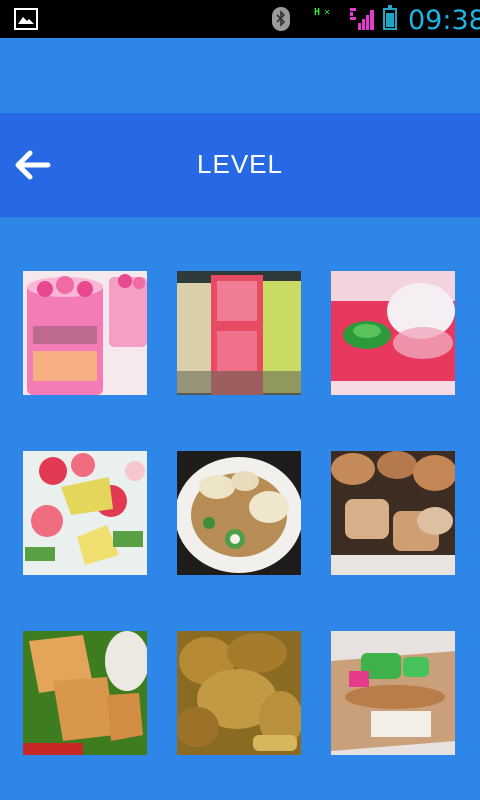  I want to click on status-bar: H ✕ 09:38, so click(240, 19).